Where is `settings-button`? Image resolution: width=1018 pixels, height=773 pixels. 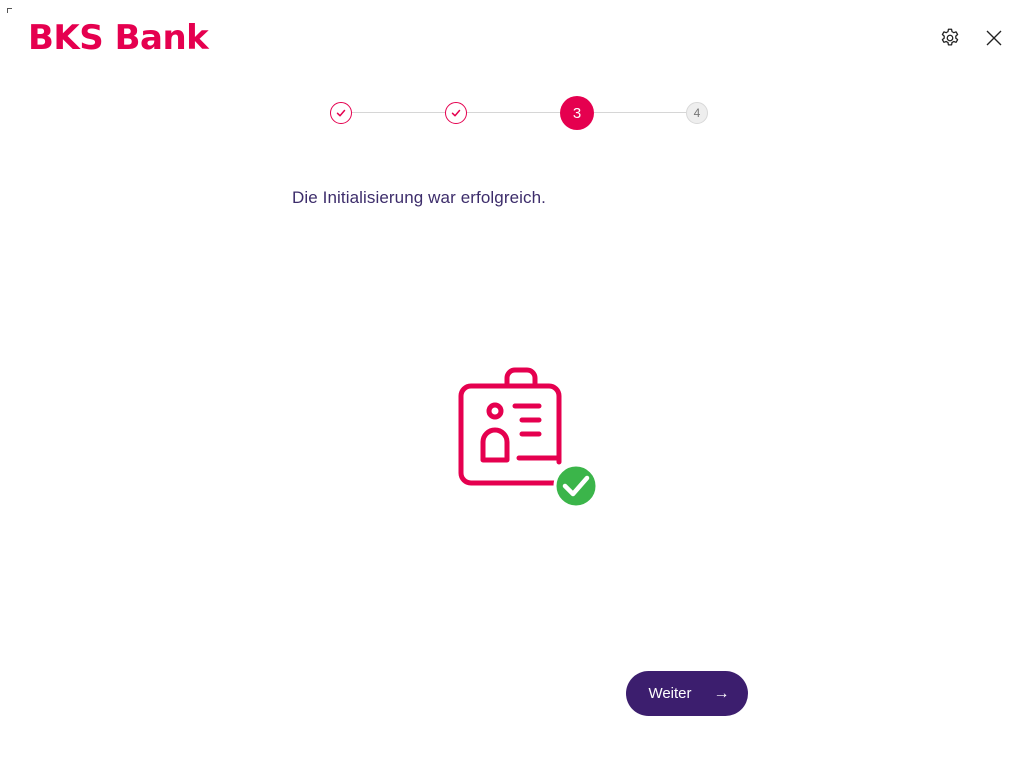 settings-button is located at coordinates (950, 38).